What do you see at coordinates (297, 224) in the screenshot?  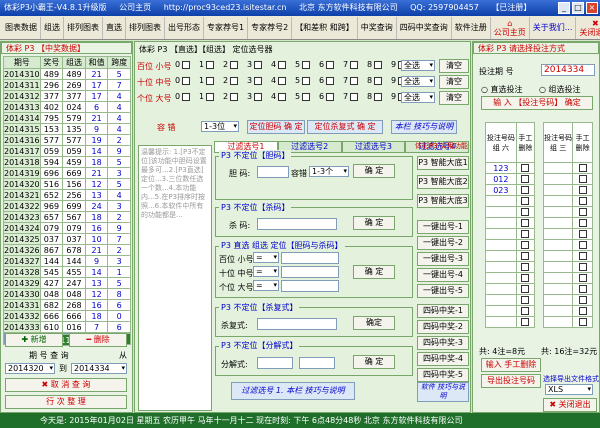 I see `sha-input` at bounding box center [297, 224].